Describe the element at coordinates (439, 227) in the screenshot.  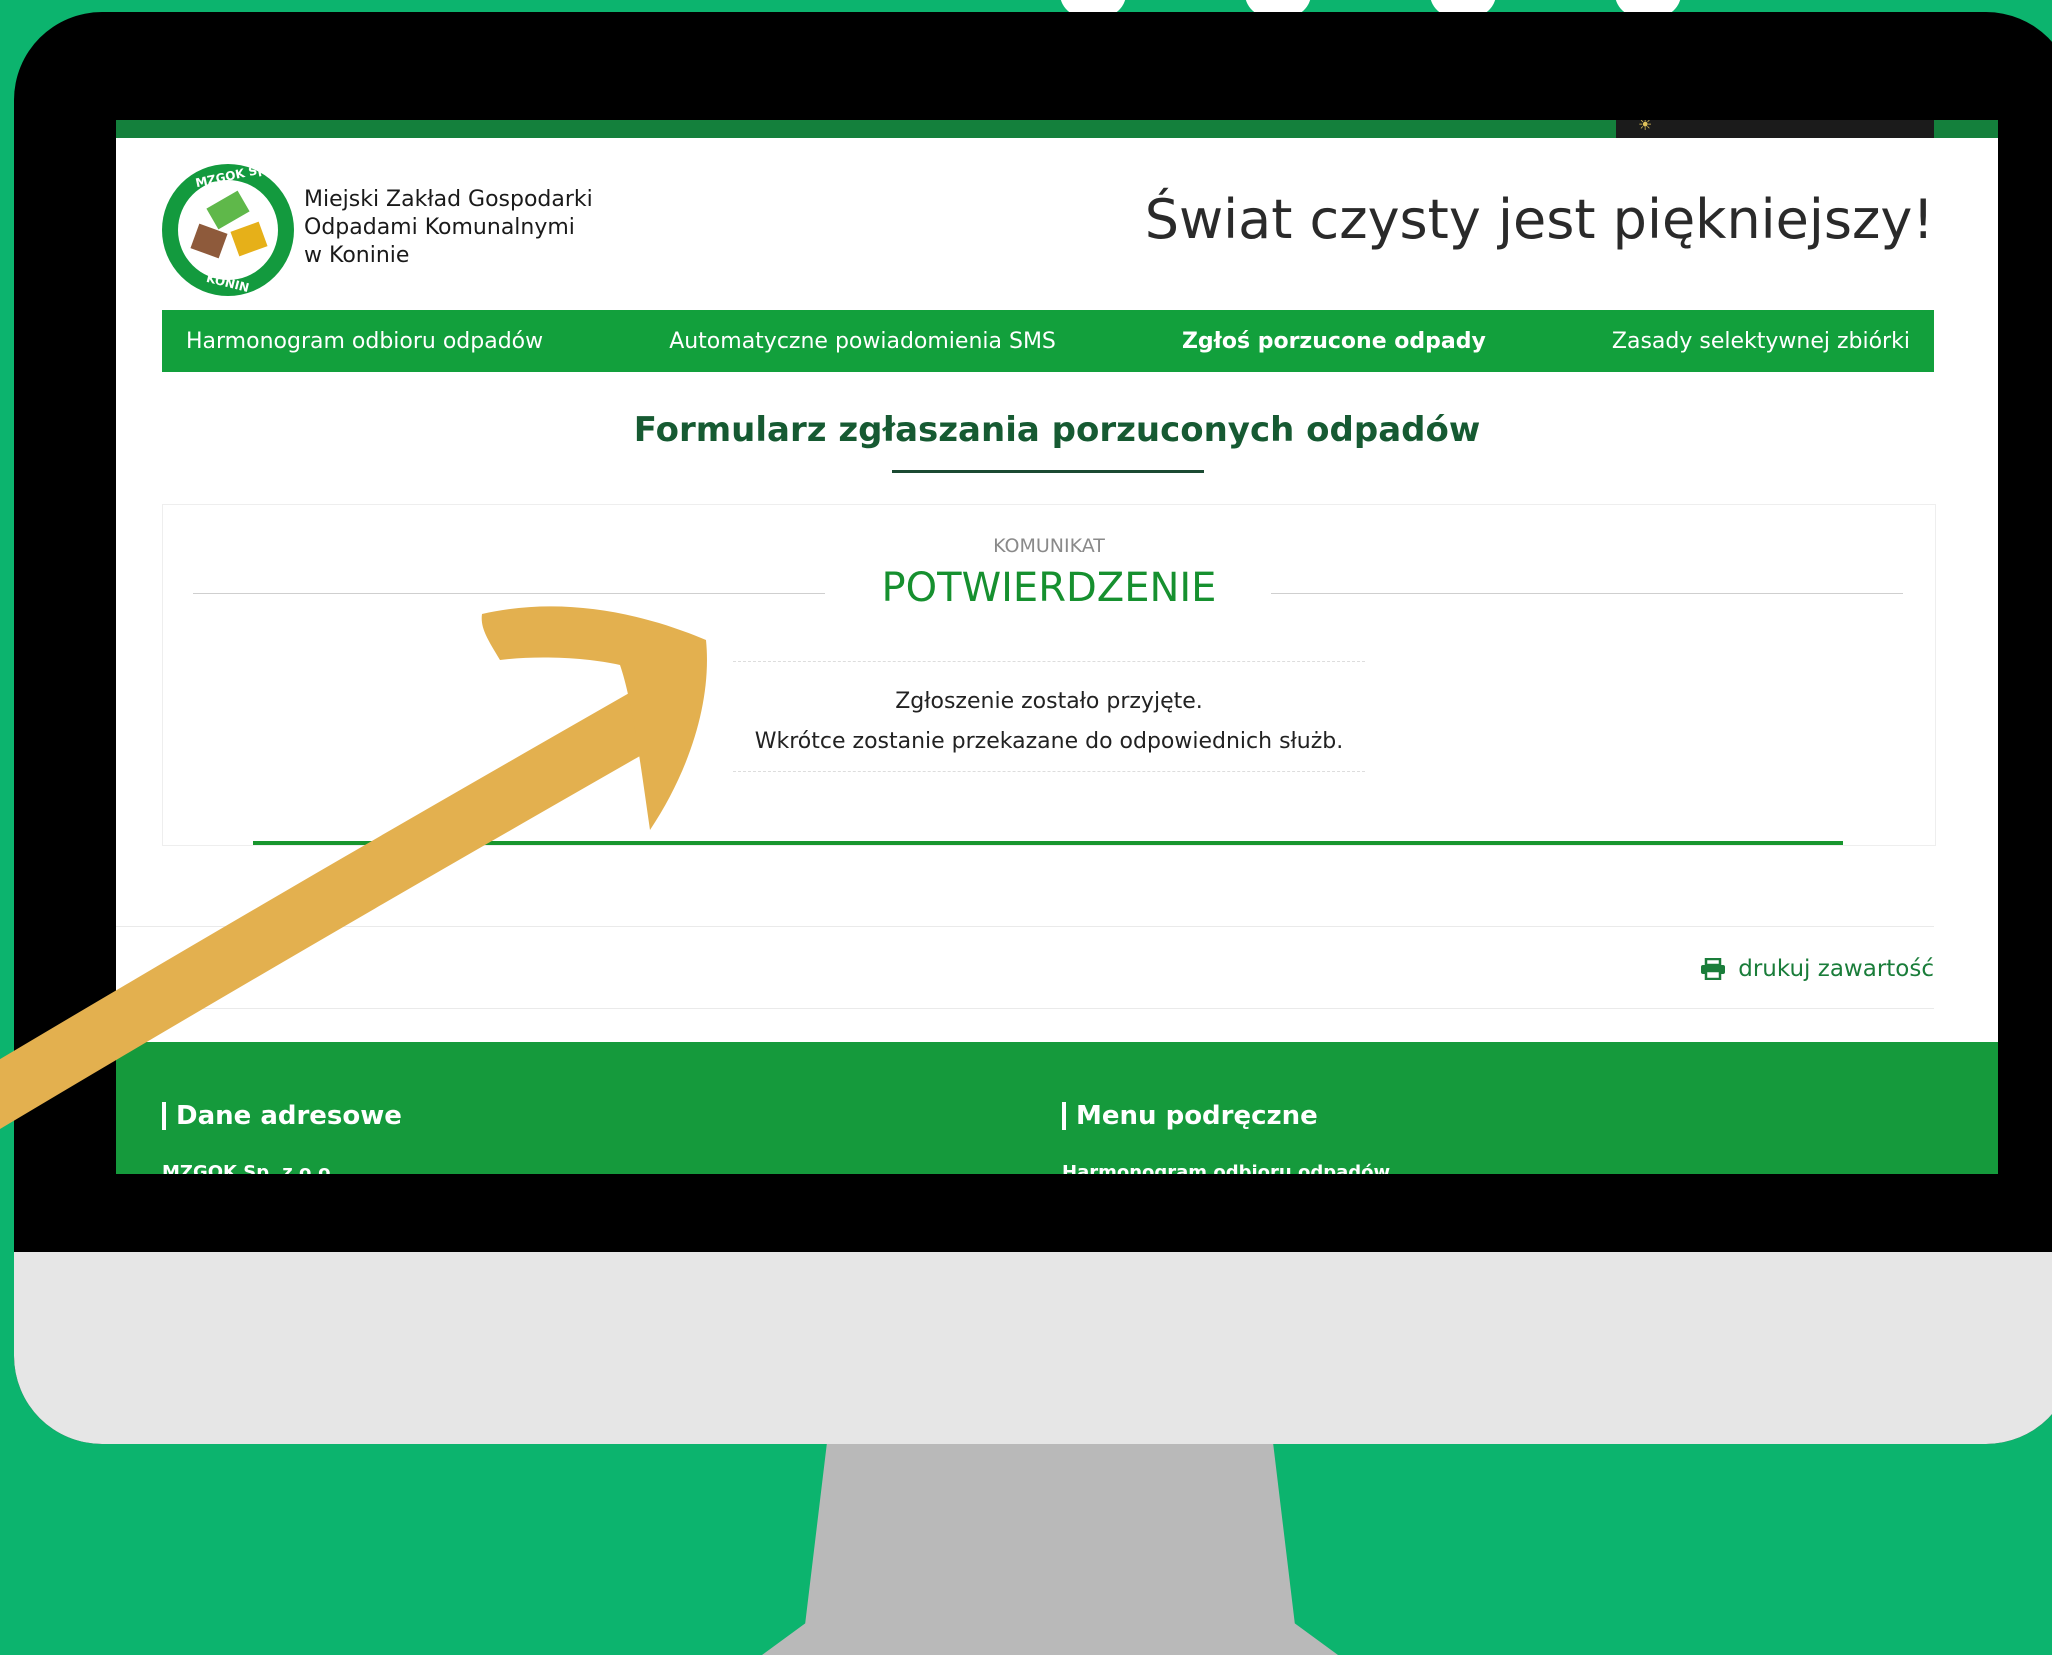
I see `org-name-line: Odpadami Komunalnymi` at that location.